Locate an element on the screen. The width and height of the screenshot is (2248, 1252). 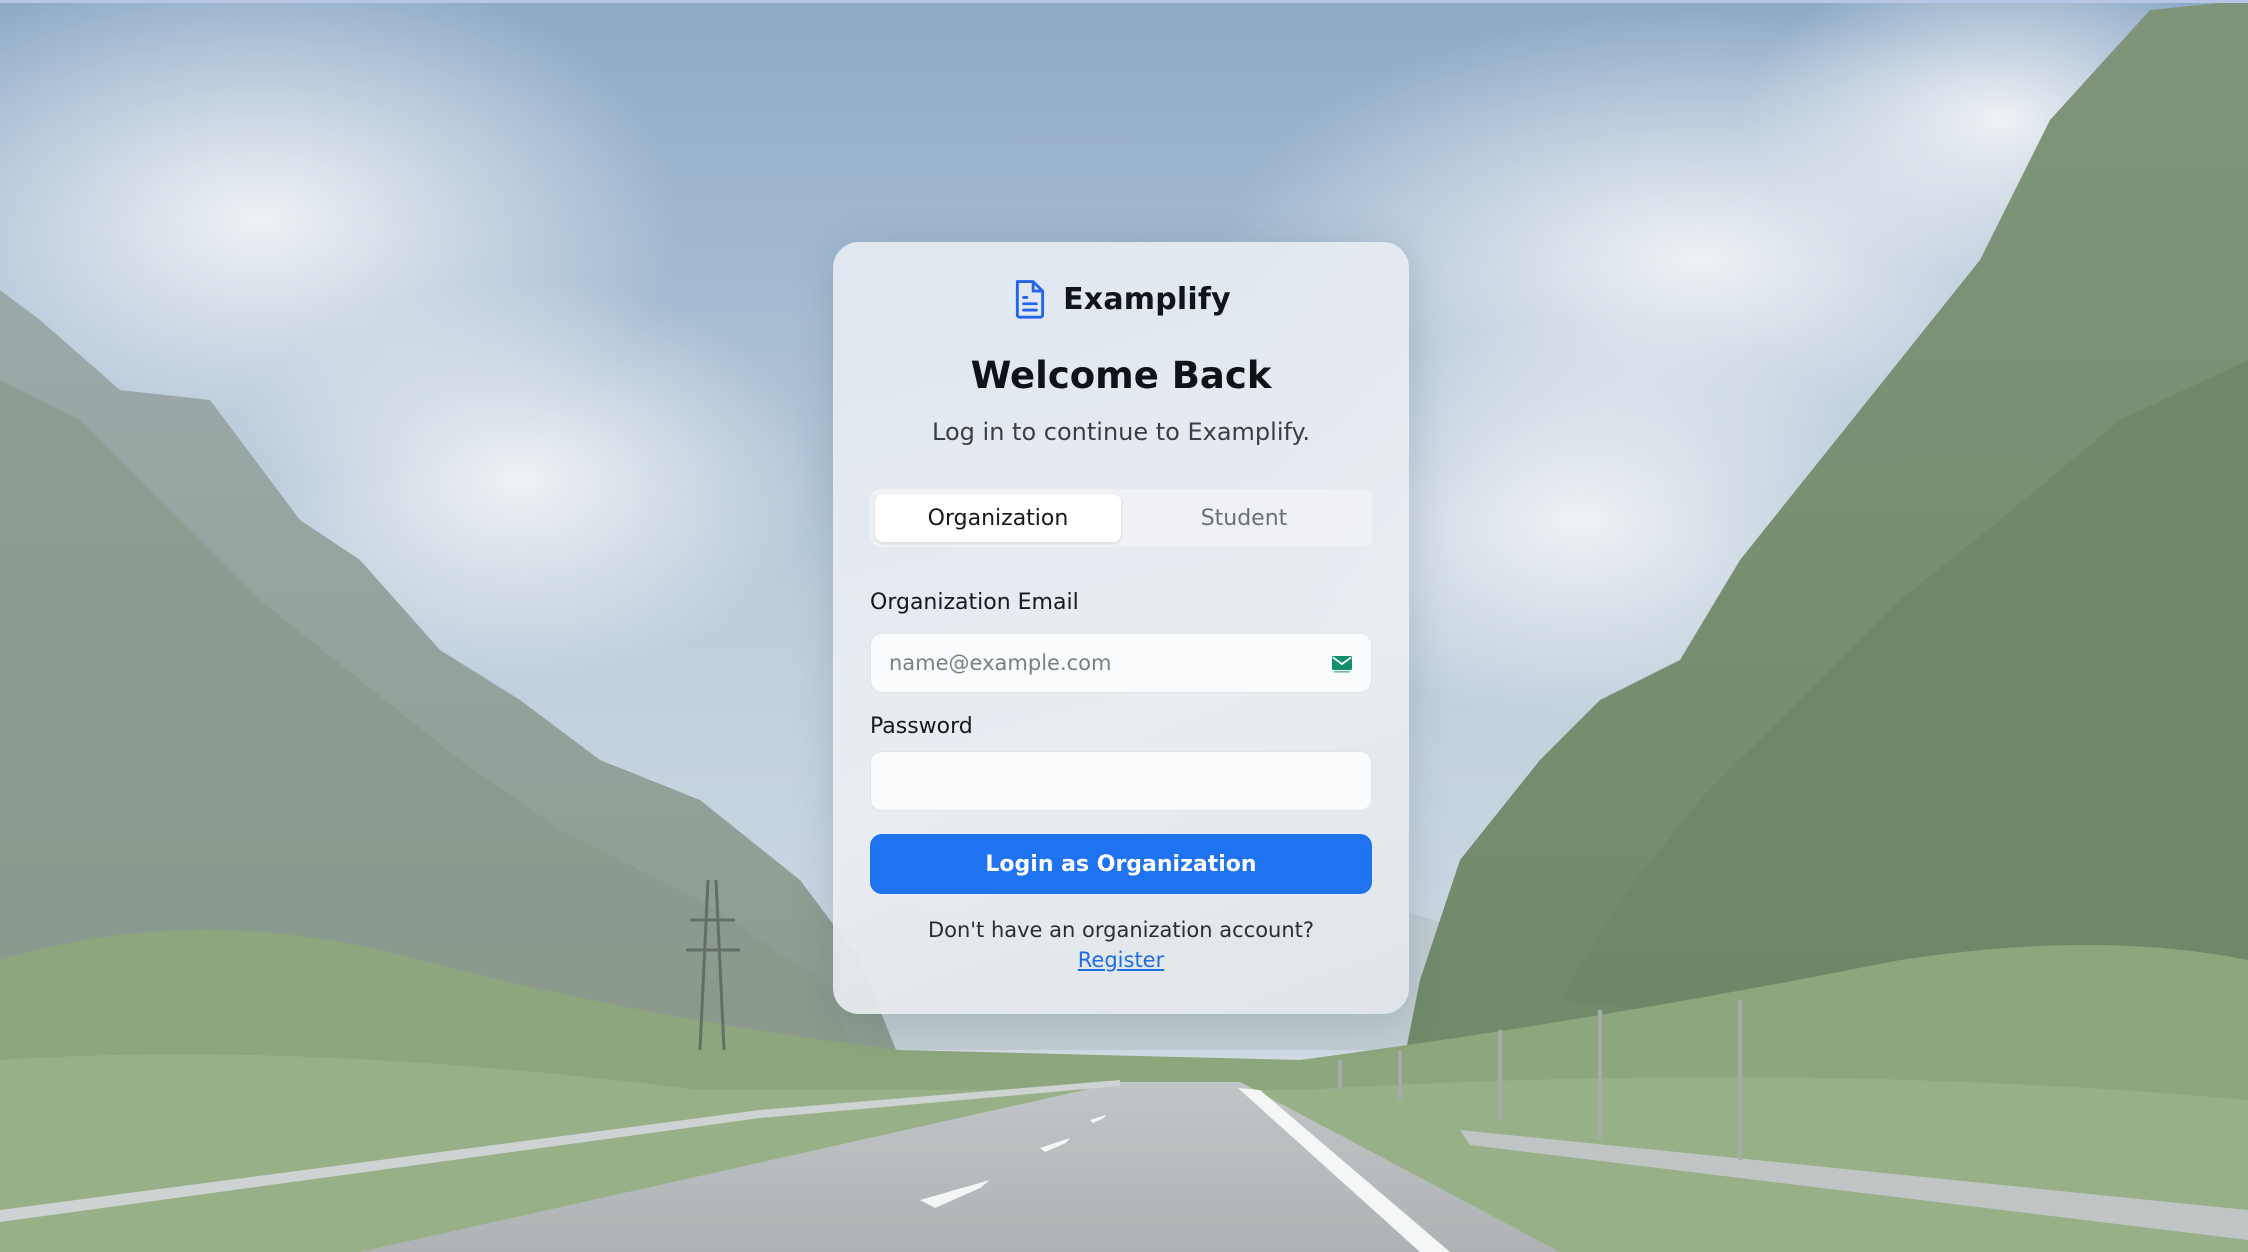
password-field-wrapper is located at coordinates (1121, 781).